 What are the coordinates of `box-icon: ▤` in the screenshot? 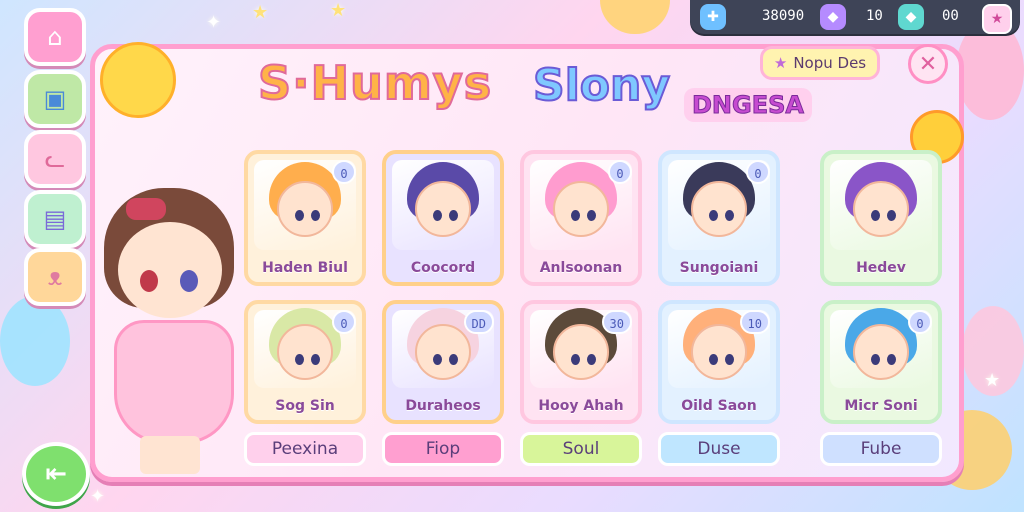 It's located at (55, 219).